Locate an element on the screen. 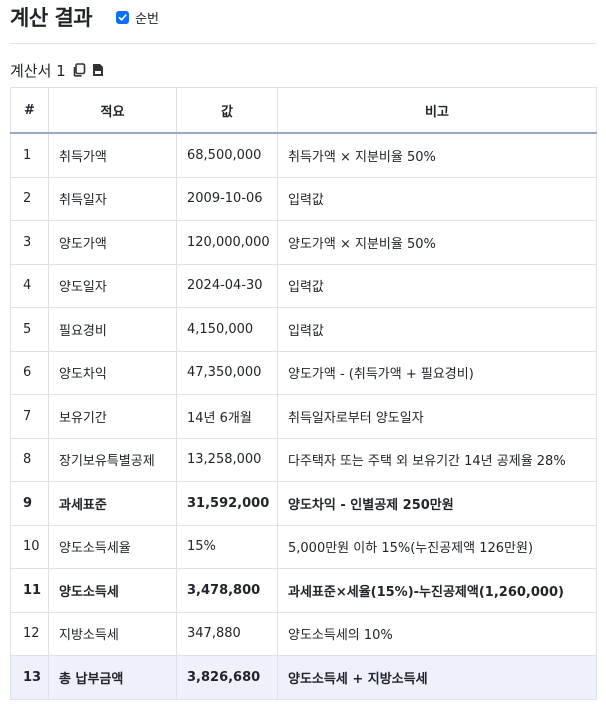 This screenshot has height=712, width=606. check-icon is located at coordinates (122, 17).